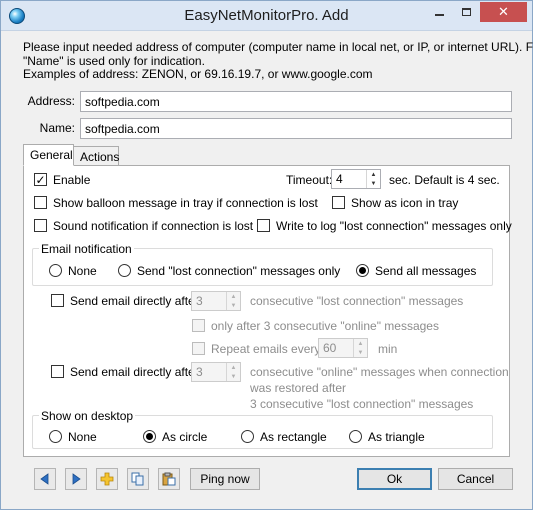 The height and width of the screenshot is (510, 533). I want to click on repeat-value: 60, so click(330, 348).